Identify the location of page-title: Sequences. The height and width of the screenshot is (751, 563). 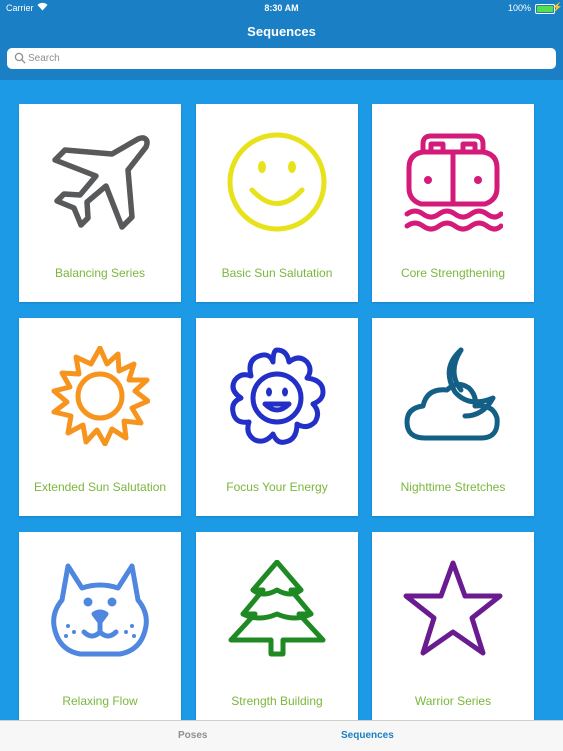
(281, 31).